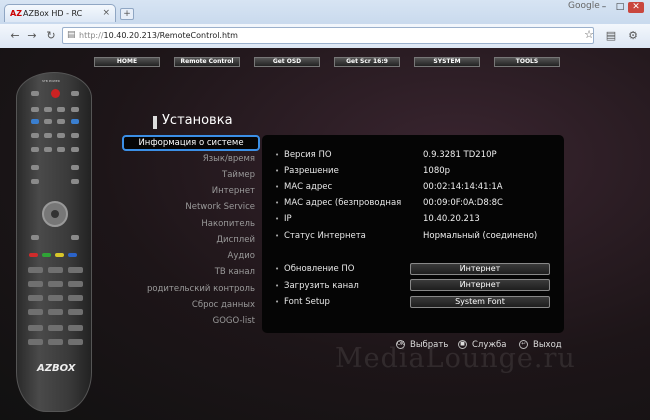 This screenshot has width=650, height=420. Describe the element at coordinates (55, 93) in the screenshot. I see `power-button` at that location.